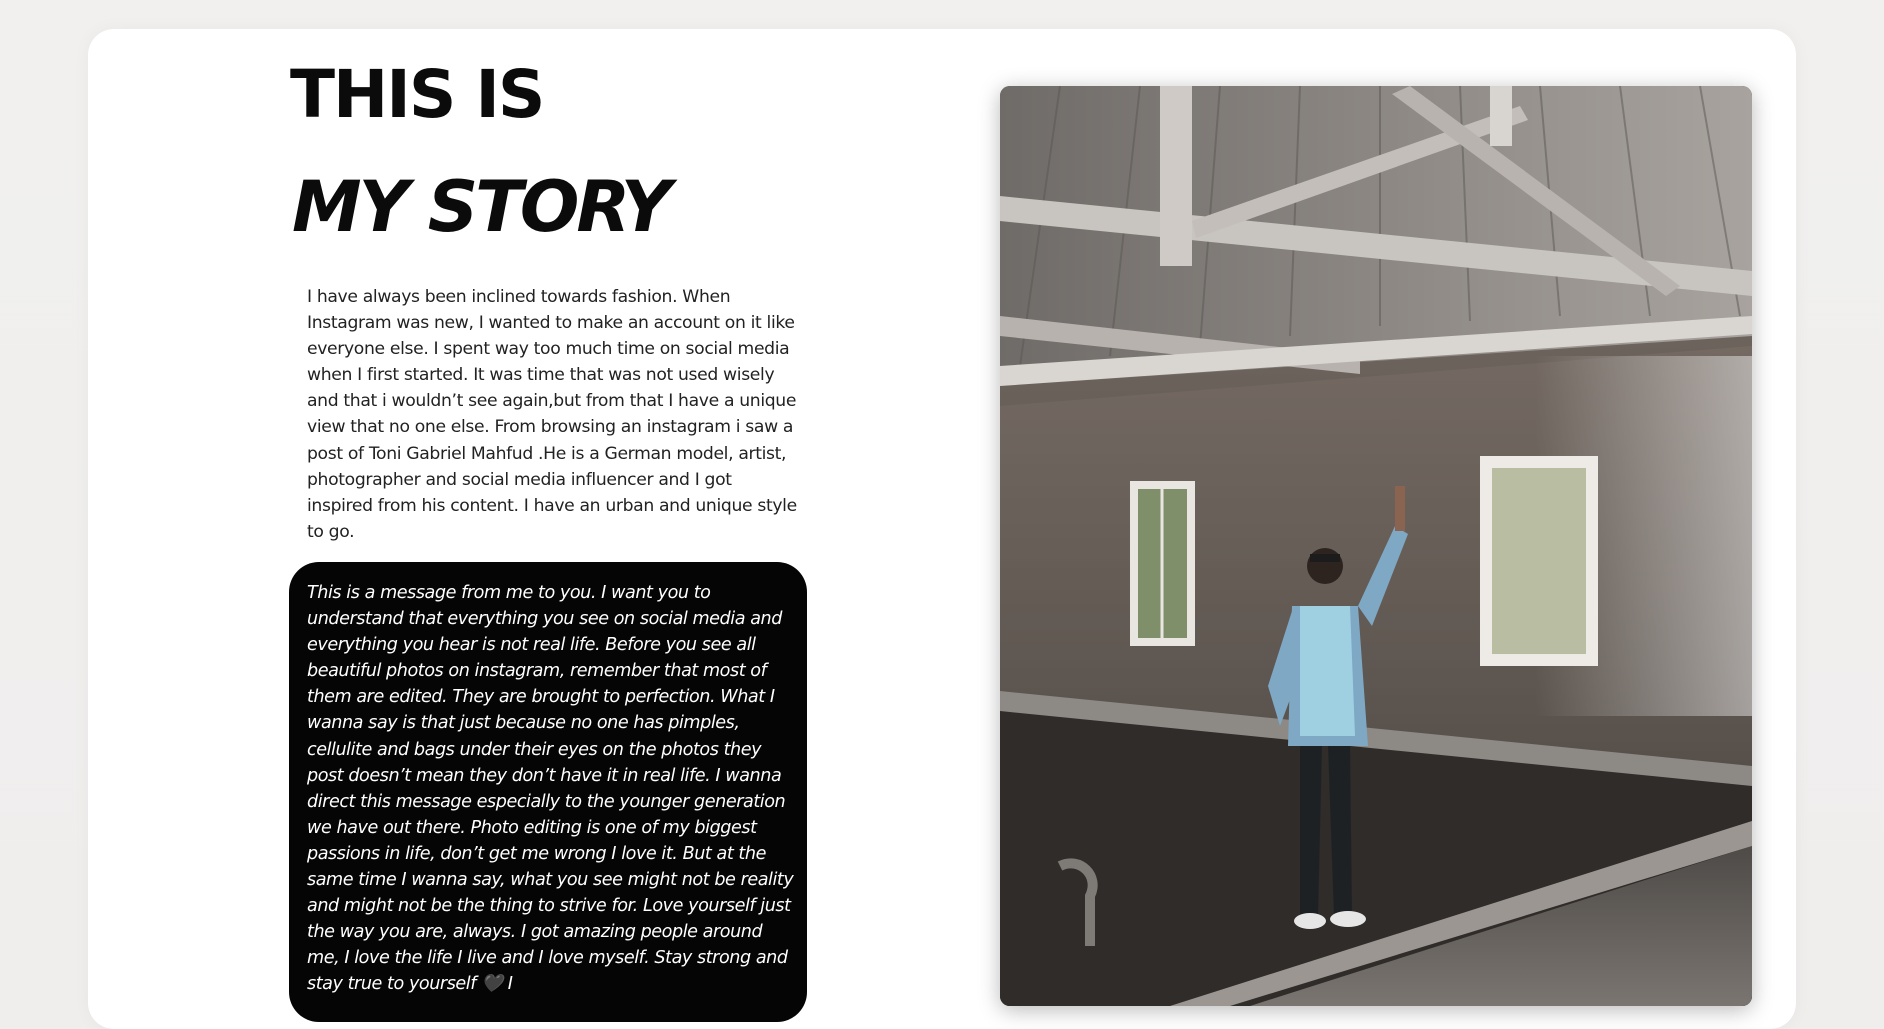  Describe the element at coordinates (482, 207) in the screenshot. I see `page-title-line2: MY STORY` at that location.